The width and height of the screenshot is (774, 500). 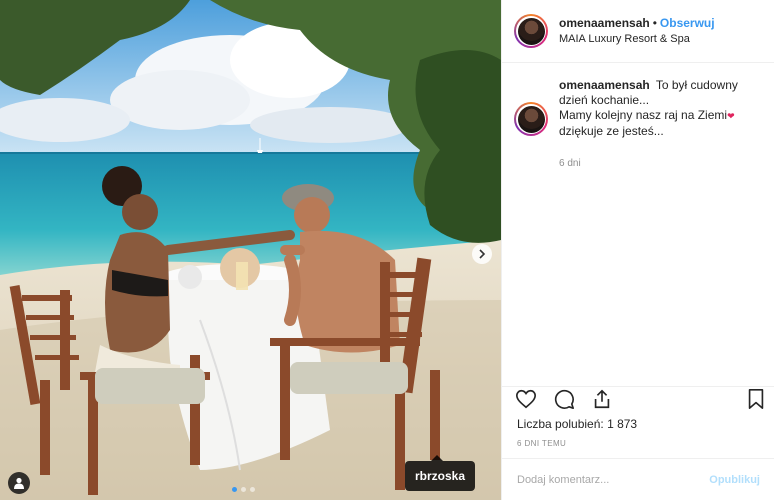 What do you see at coordinates (731, 116) in the screenshot?
I see `heart-emoji: ❤` at bounding box center [731, 116].